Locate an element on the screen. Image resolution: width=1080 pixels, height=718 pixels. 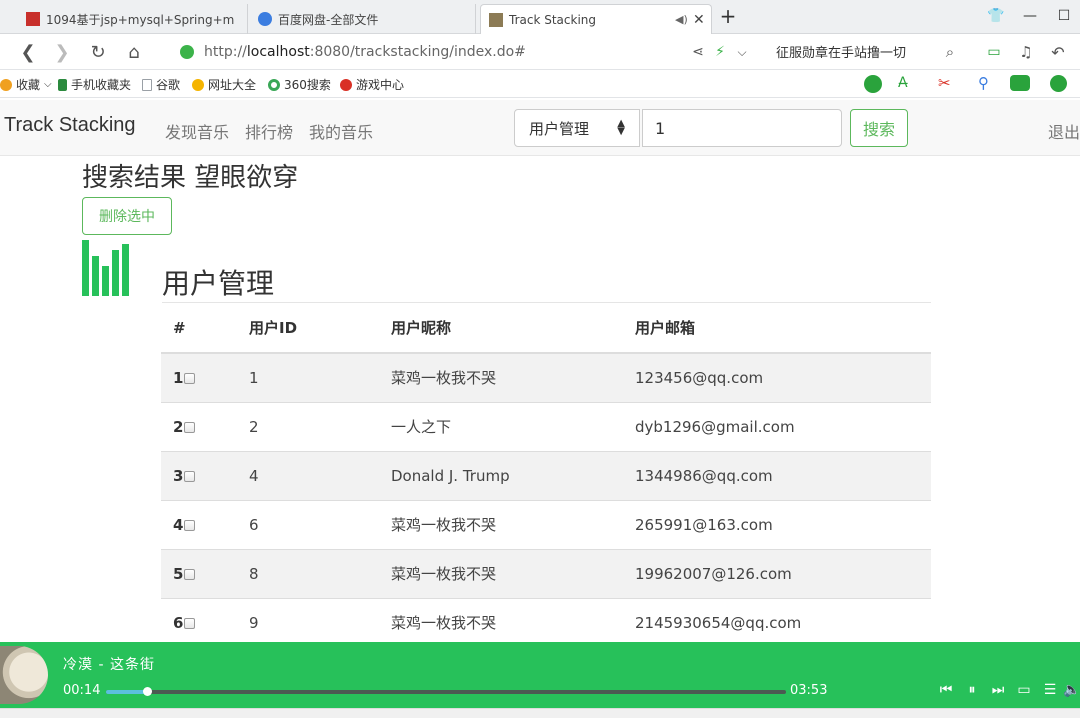
row-number-cell: 6 is located at coordinates (199, 622).